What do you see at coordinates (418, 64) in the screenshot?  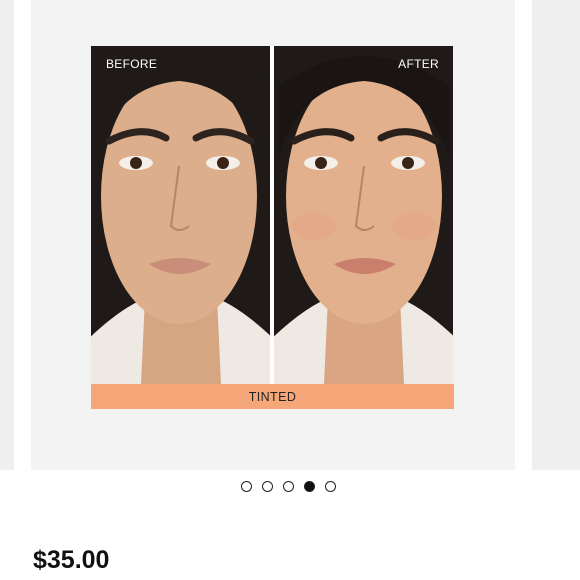 I see `after-label: AFTER` at bounding box center [418, 64].